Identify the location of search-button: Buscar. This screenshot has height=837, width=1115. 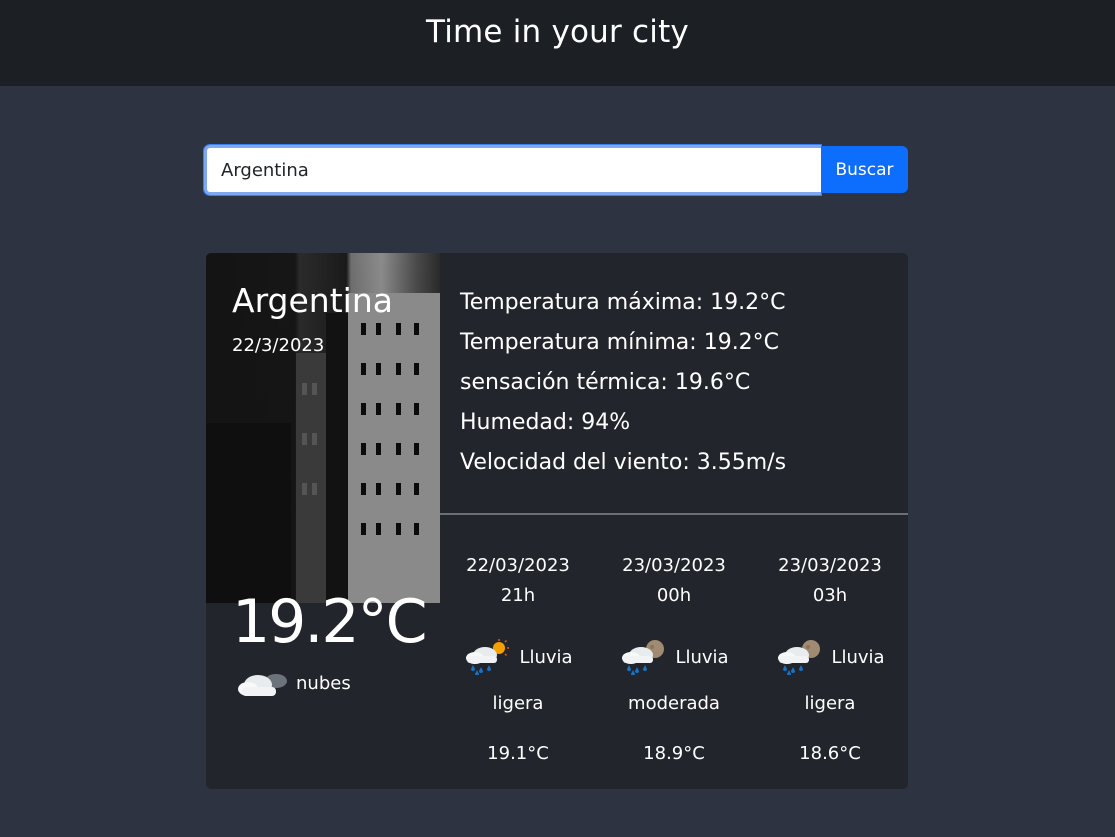
(864, 169).